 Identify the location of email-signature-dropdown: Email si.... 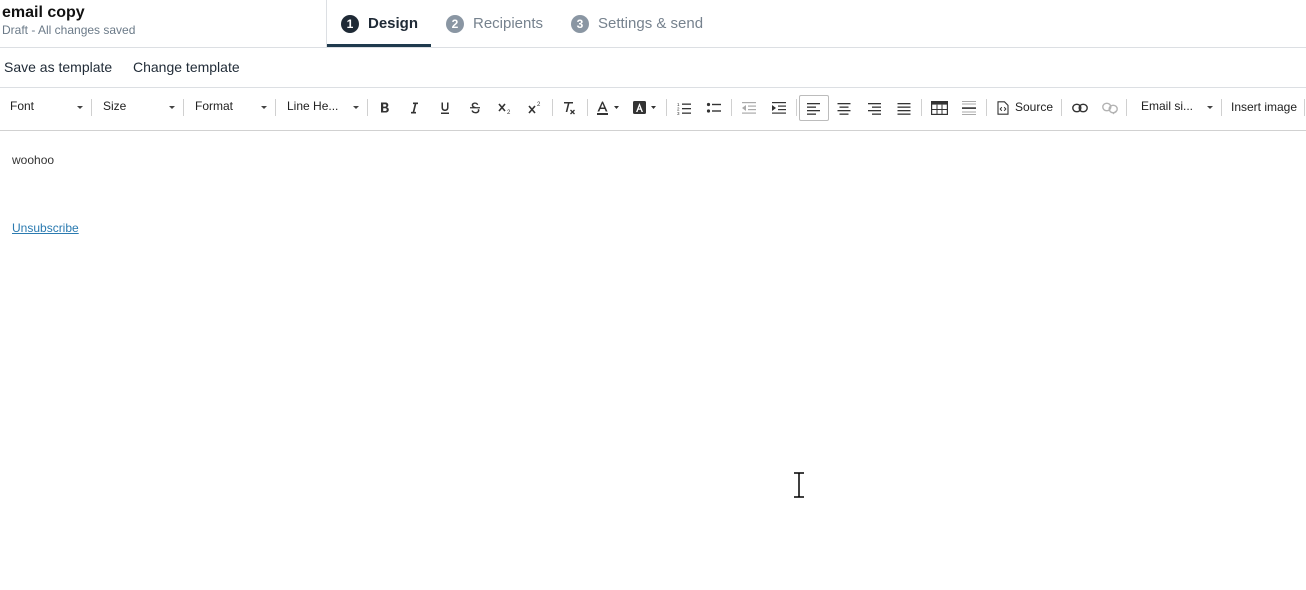
(1177, 108).